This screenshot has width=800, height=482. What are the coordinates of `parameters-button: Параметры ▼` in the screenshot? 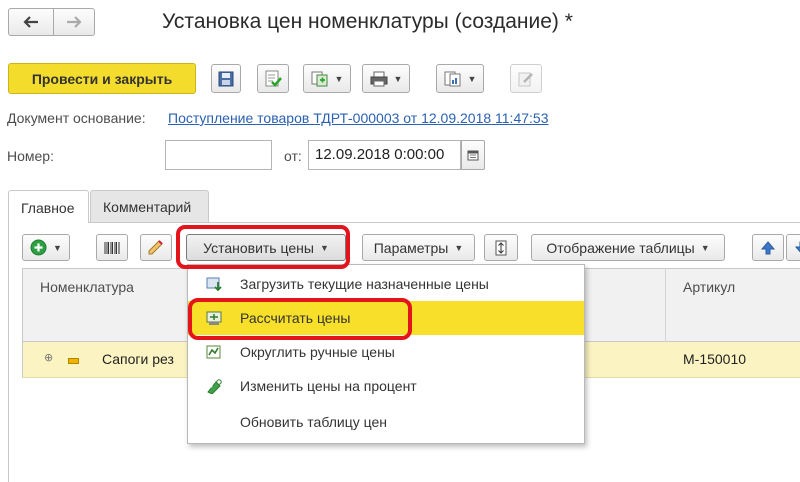 It's located at (418, 247).